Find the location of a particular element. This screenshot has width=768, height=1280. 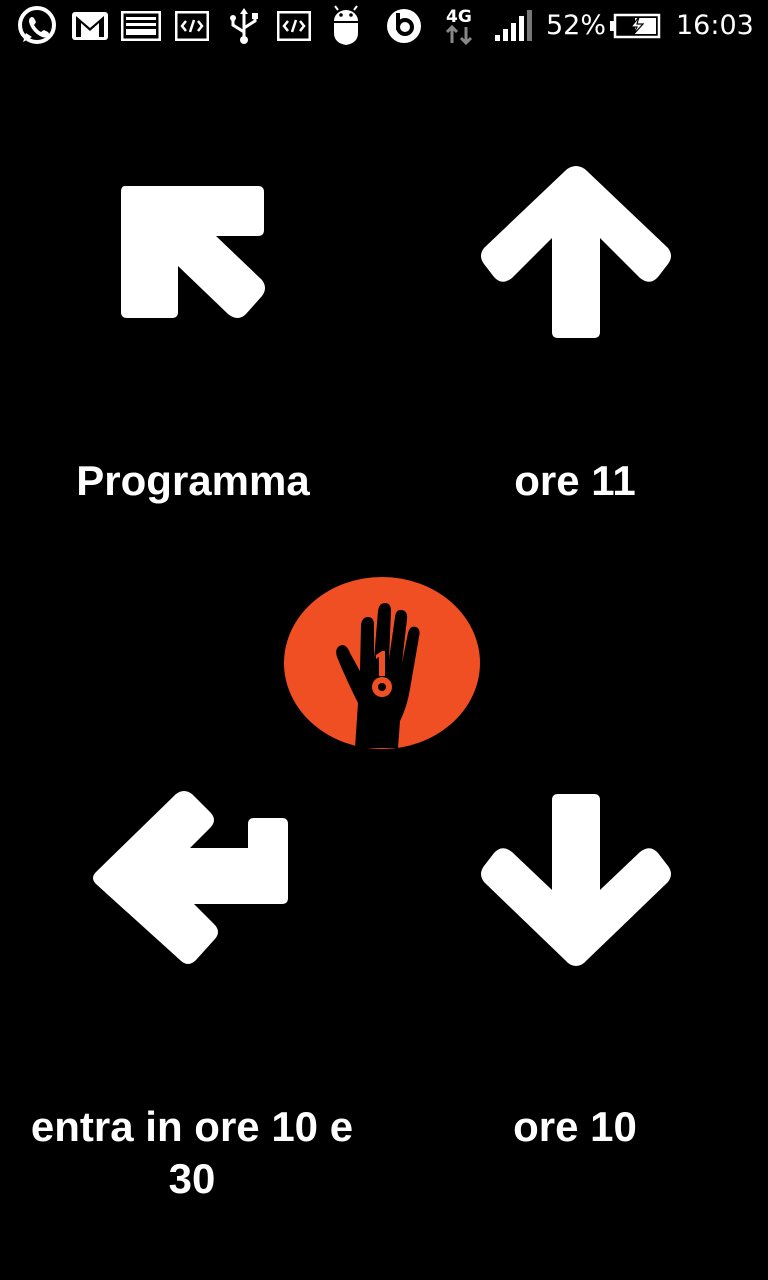

arrow-down-button is located at coordinates (576, 880).